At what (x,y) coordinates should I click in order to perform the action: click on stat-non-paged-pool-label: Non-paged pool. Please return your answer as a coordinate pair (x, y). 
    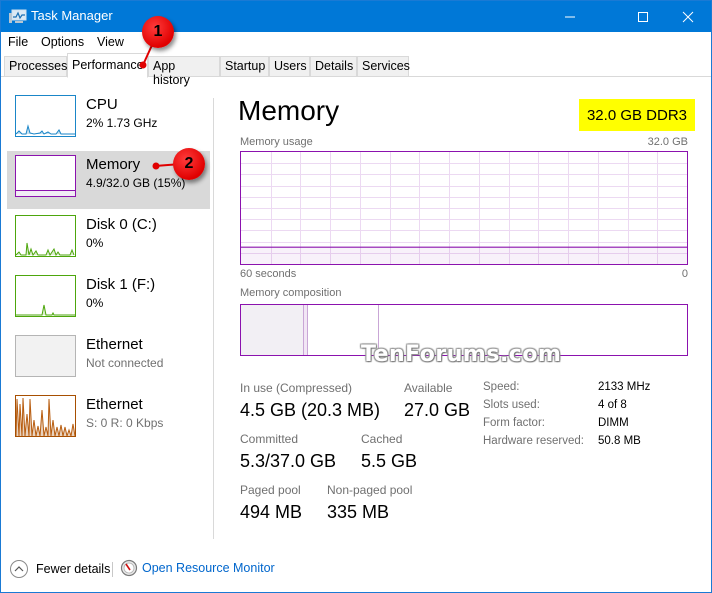
    Looking at the image, I should click on (370, 490).